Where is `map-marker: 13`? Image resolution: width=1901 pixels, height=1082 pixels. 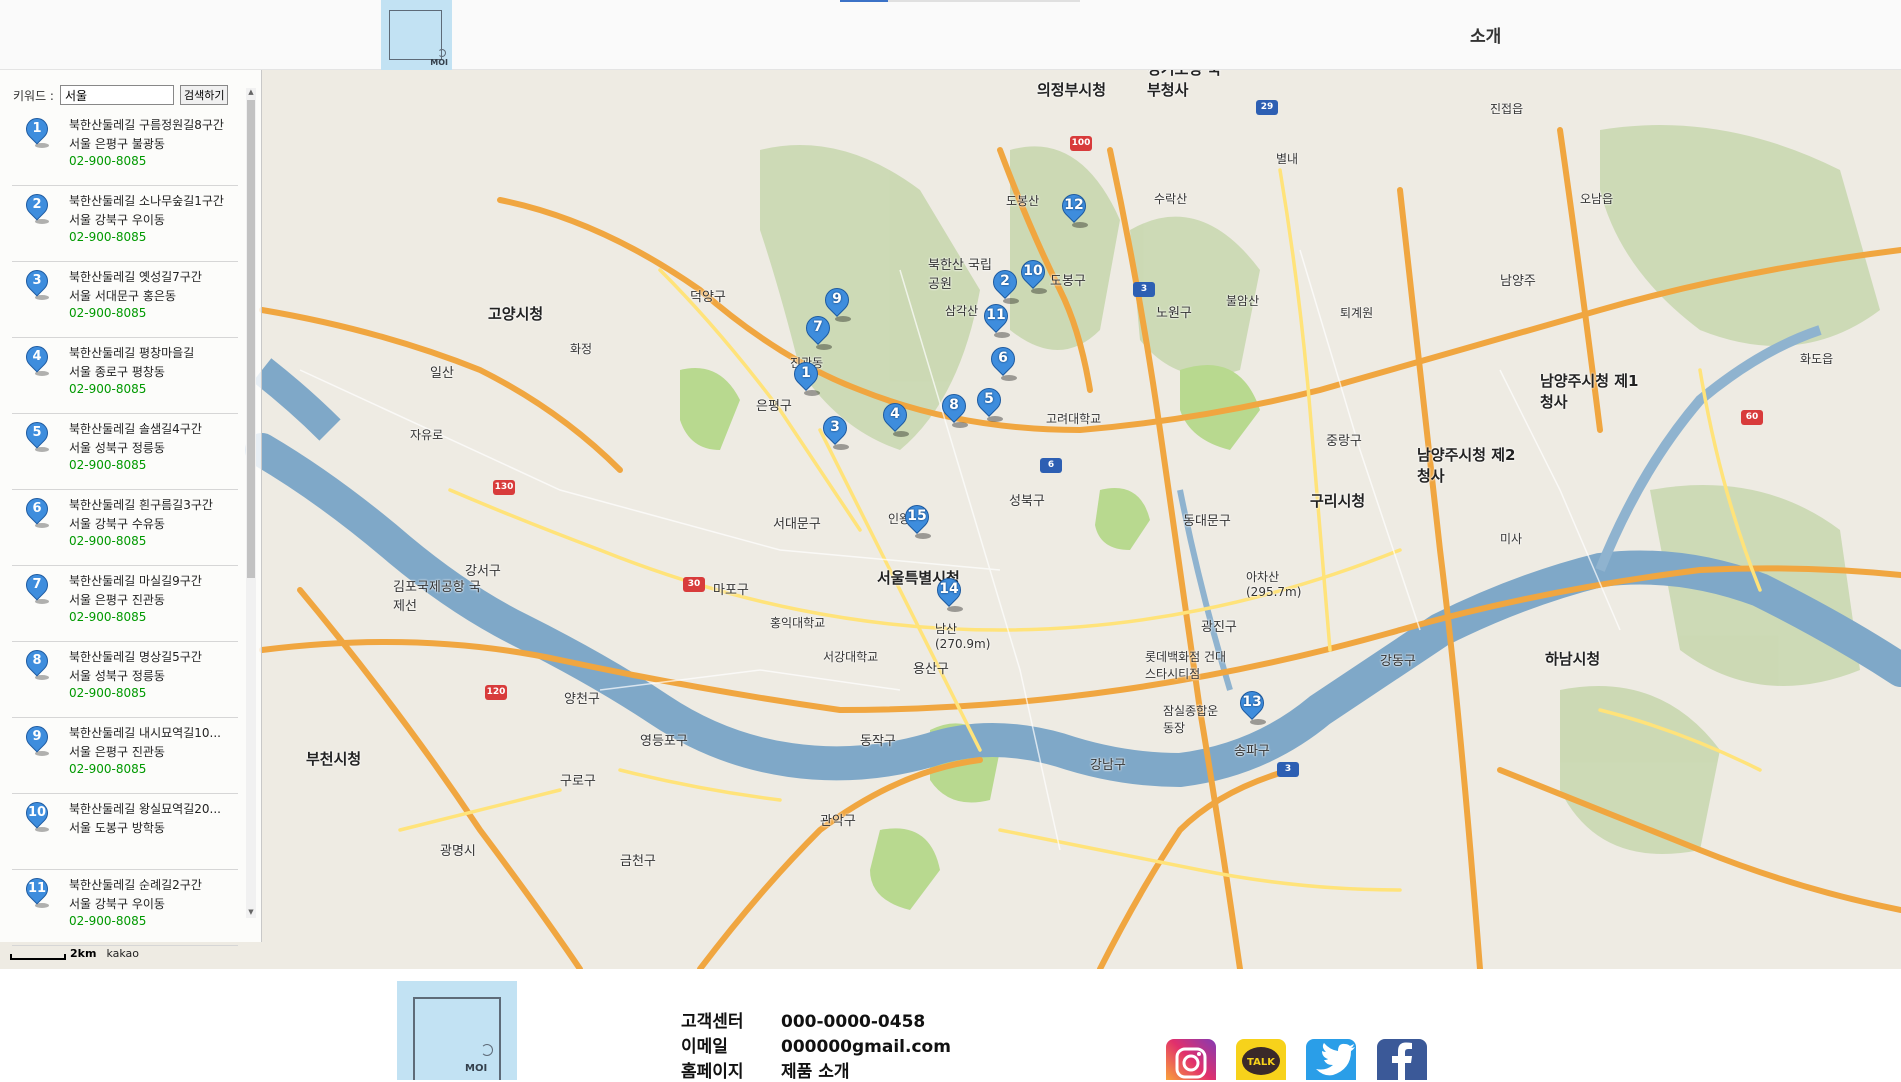
map-marker: 13 is located at coordinates (1252, 706).